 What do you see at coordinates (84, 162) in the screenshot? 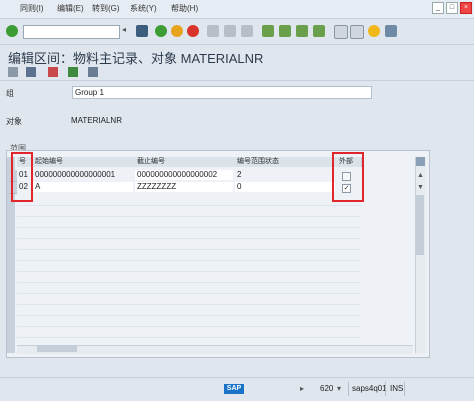
I see `header-from-number: 起始编号` at bounding box center [84, 162].